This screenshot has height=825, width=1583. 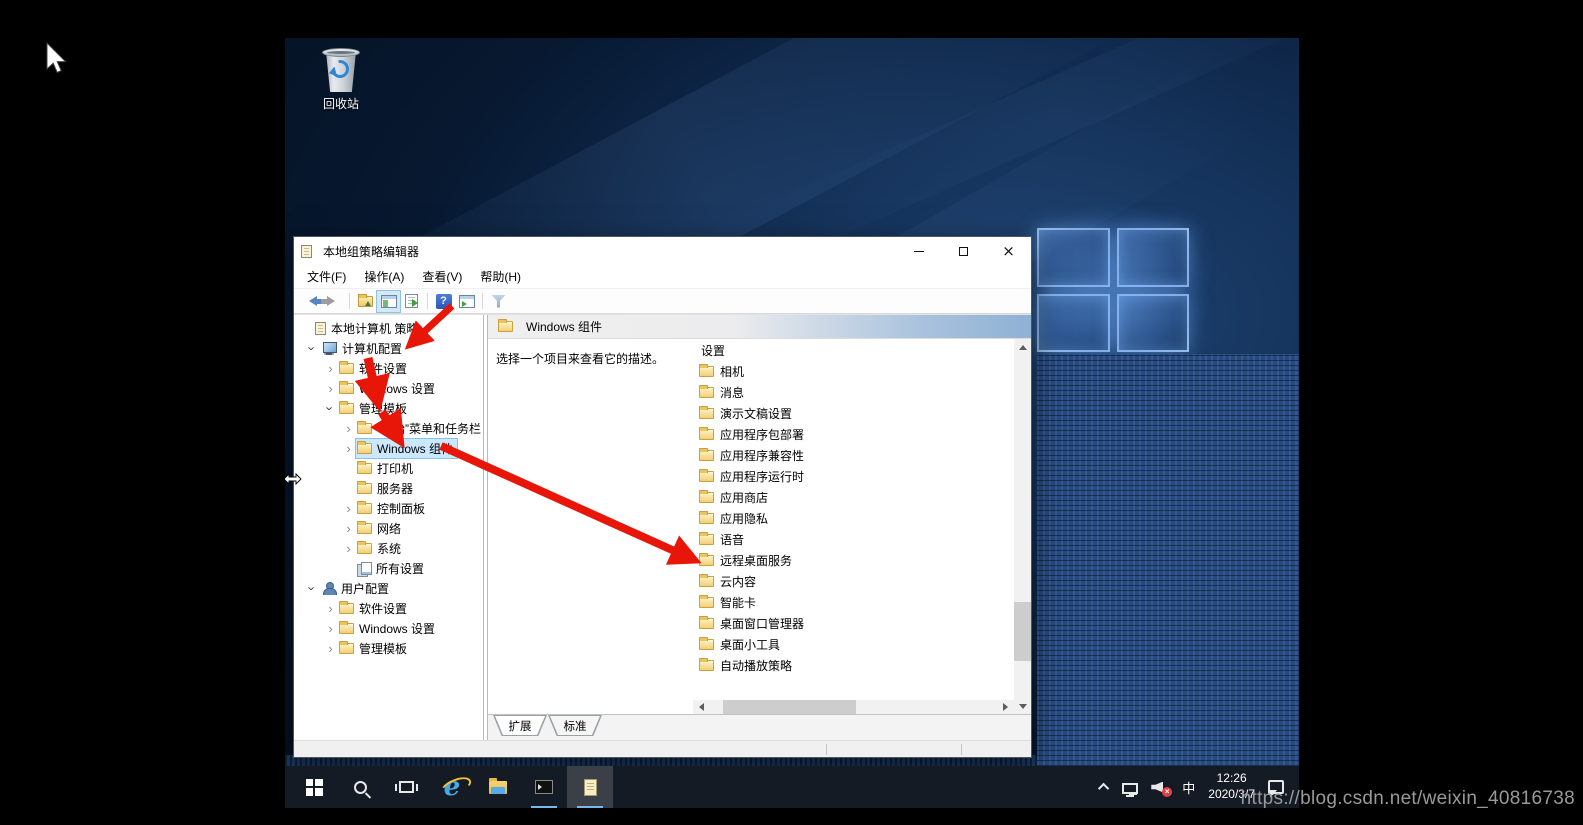 What do you see at coordinates (388, 508) in the screenshot?
I see `tree-item: 控制面板` at bounding box center [388, 508].